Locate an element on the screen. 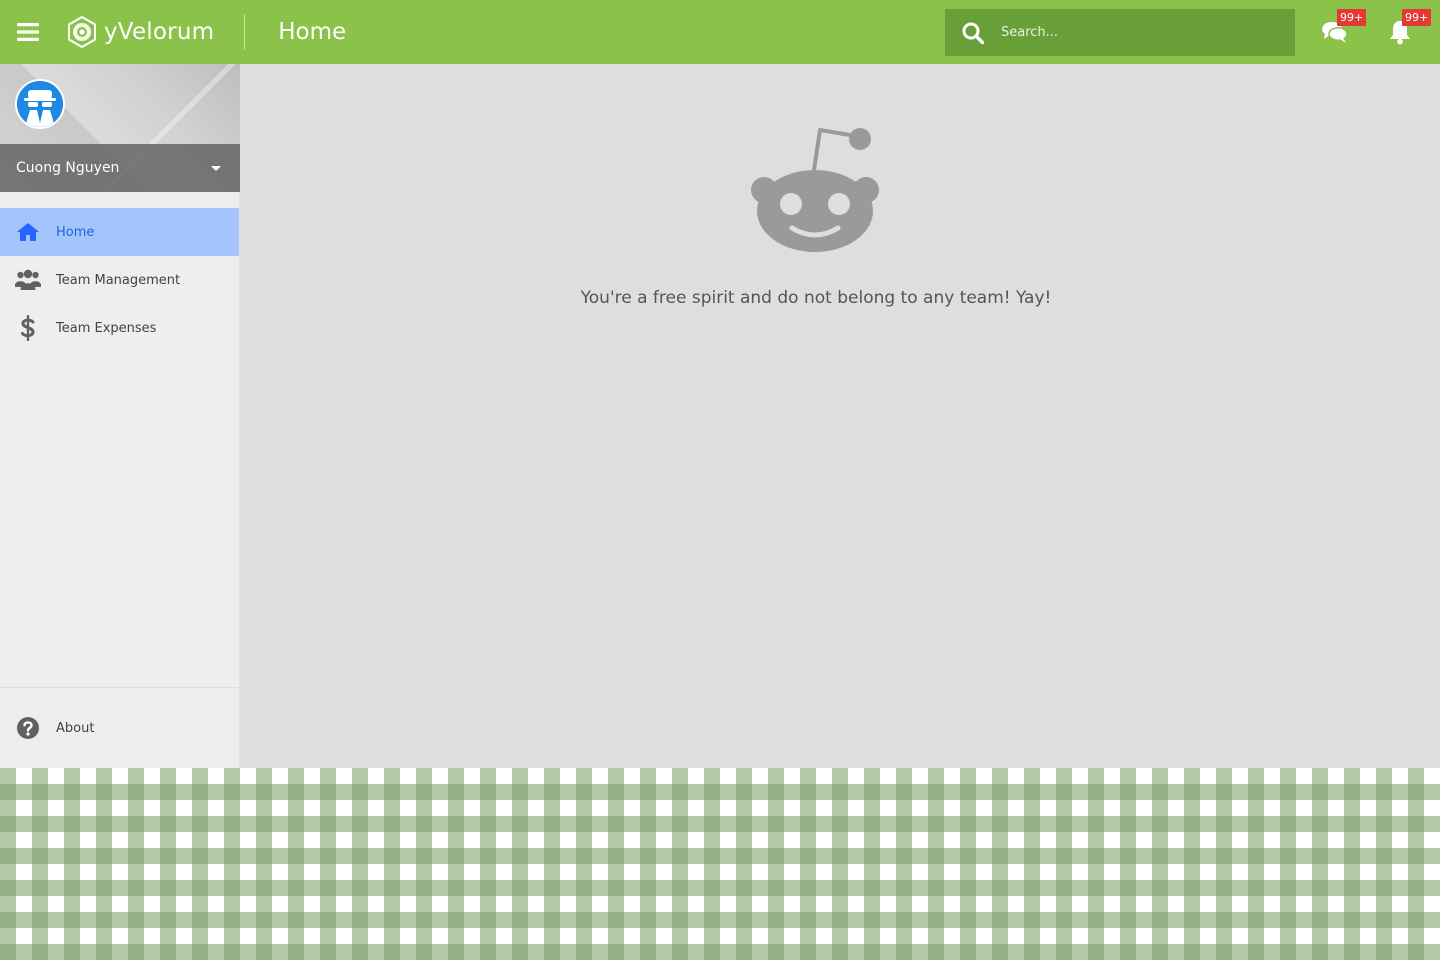  sidebar-item-team-management: Team Management is located at coordinates (119, 280).